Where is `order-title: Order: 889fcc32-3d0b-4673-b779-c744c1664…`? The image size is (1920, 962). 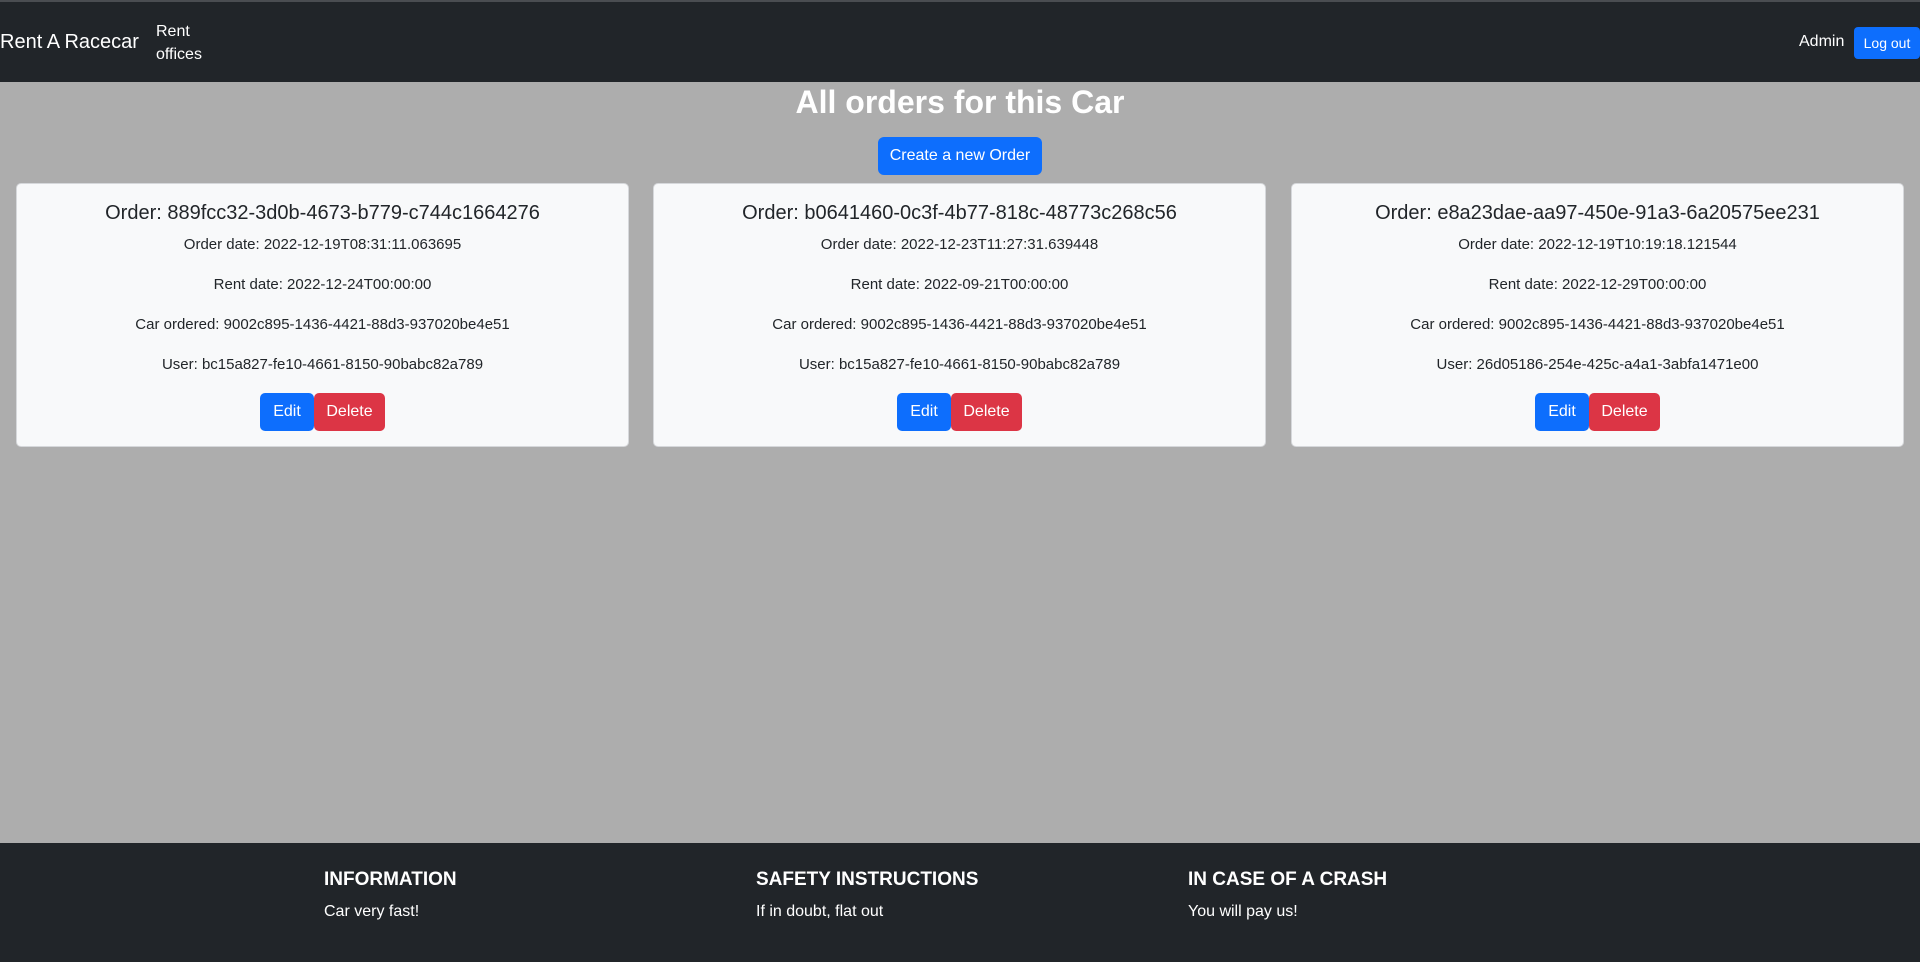 order-title: Order: 889fcc32-3d0b-4673-b779-c744c1664… is located at coordinates (322, 213).